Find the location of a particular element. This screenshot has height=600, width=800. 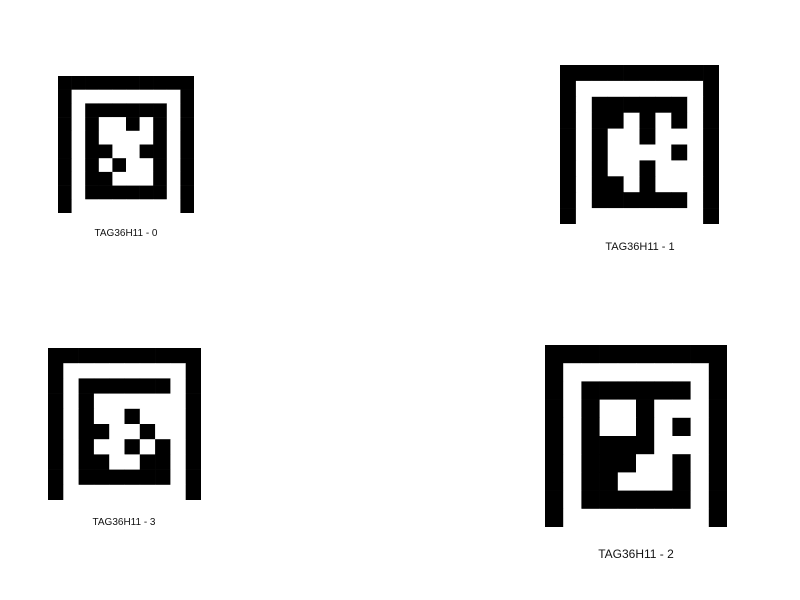

tag-2-cell-r1-c6 is located at coordinates (663, 372).